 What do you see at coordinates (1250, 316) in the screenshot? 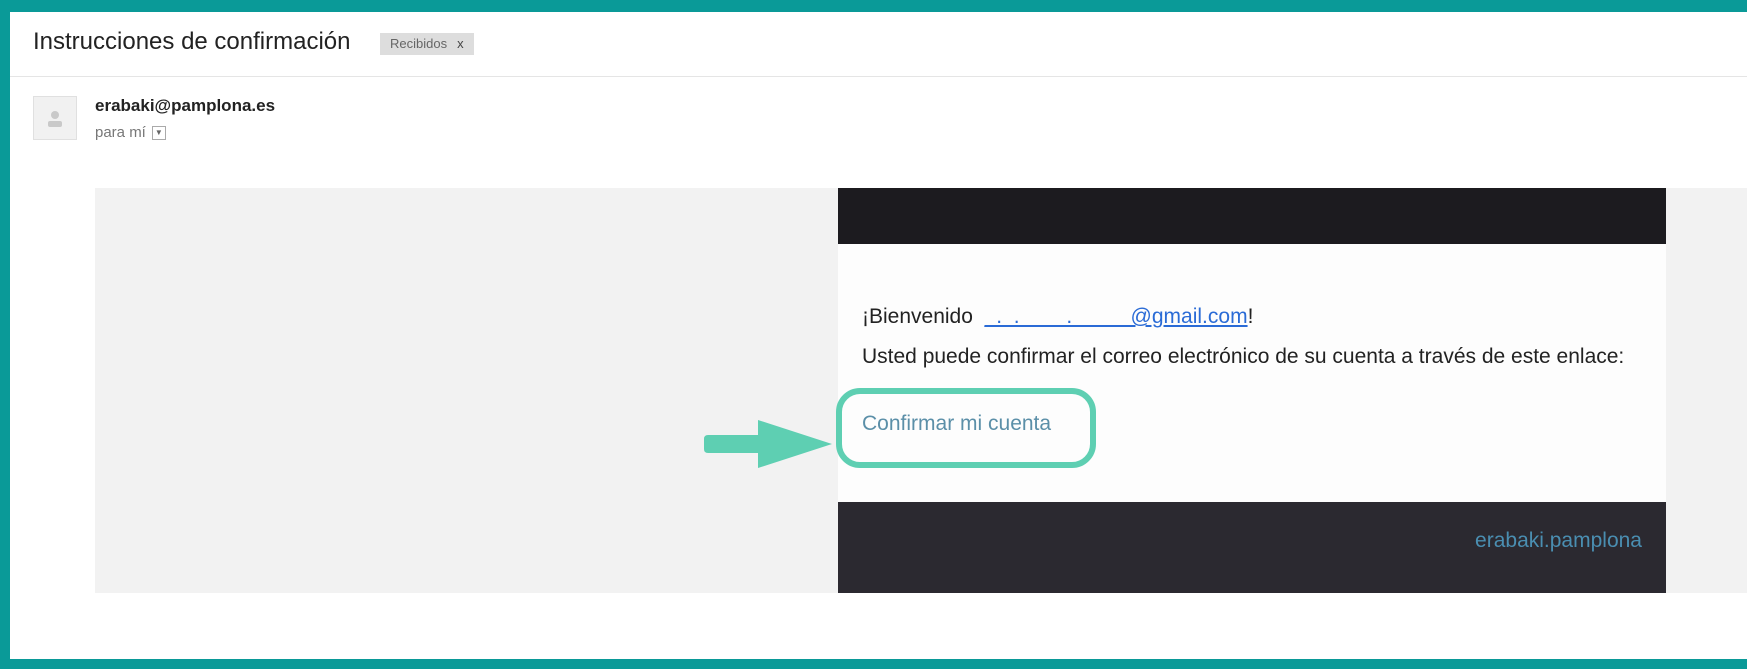
I see `greeting-suffix: !` at bounding box center [1250, 316].